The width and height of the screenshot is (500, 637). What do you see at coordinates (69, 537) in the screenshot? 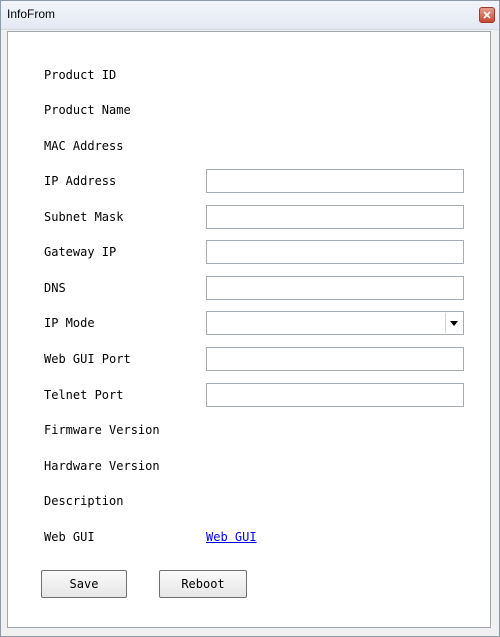
I see `web-gui-label: Web GUI` at bounding box center [69, 537].